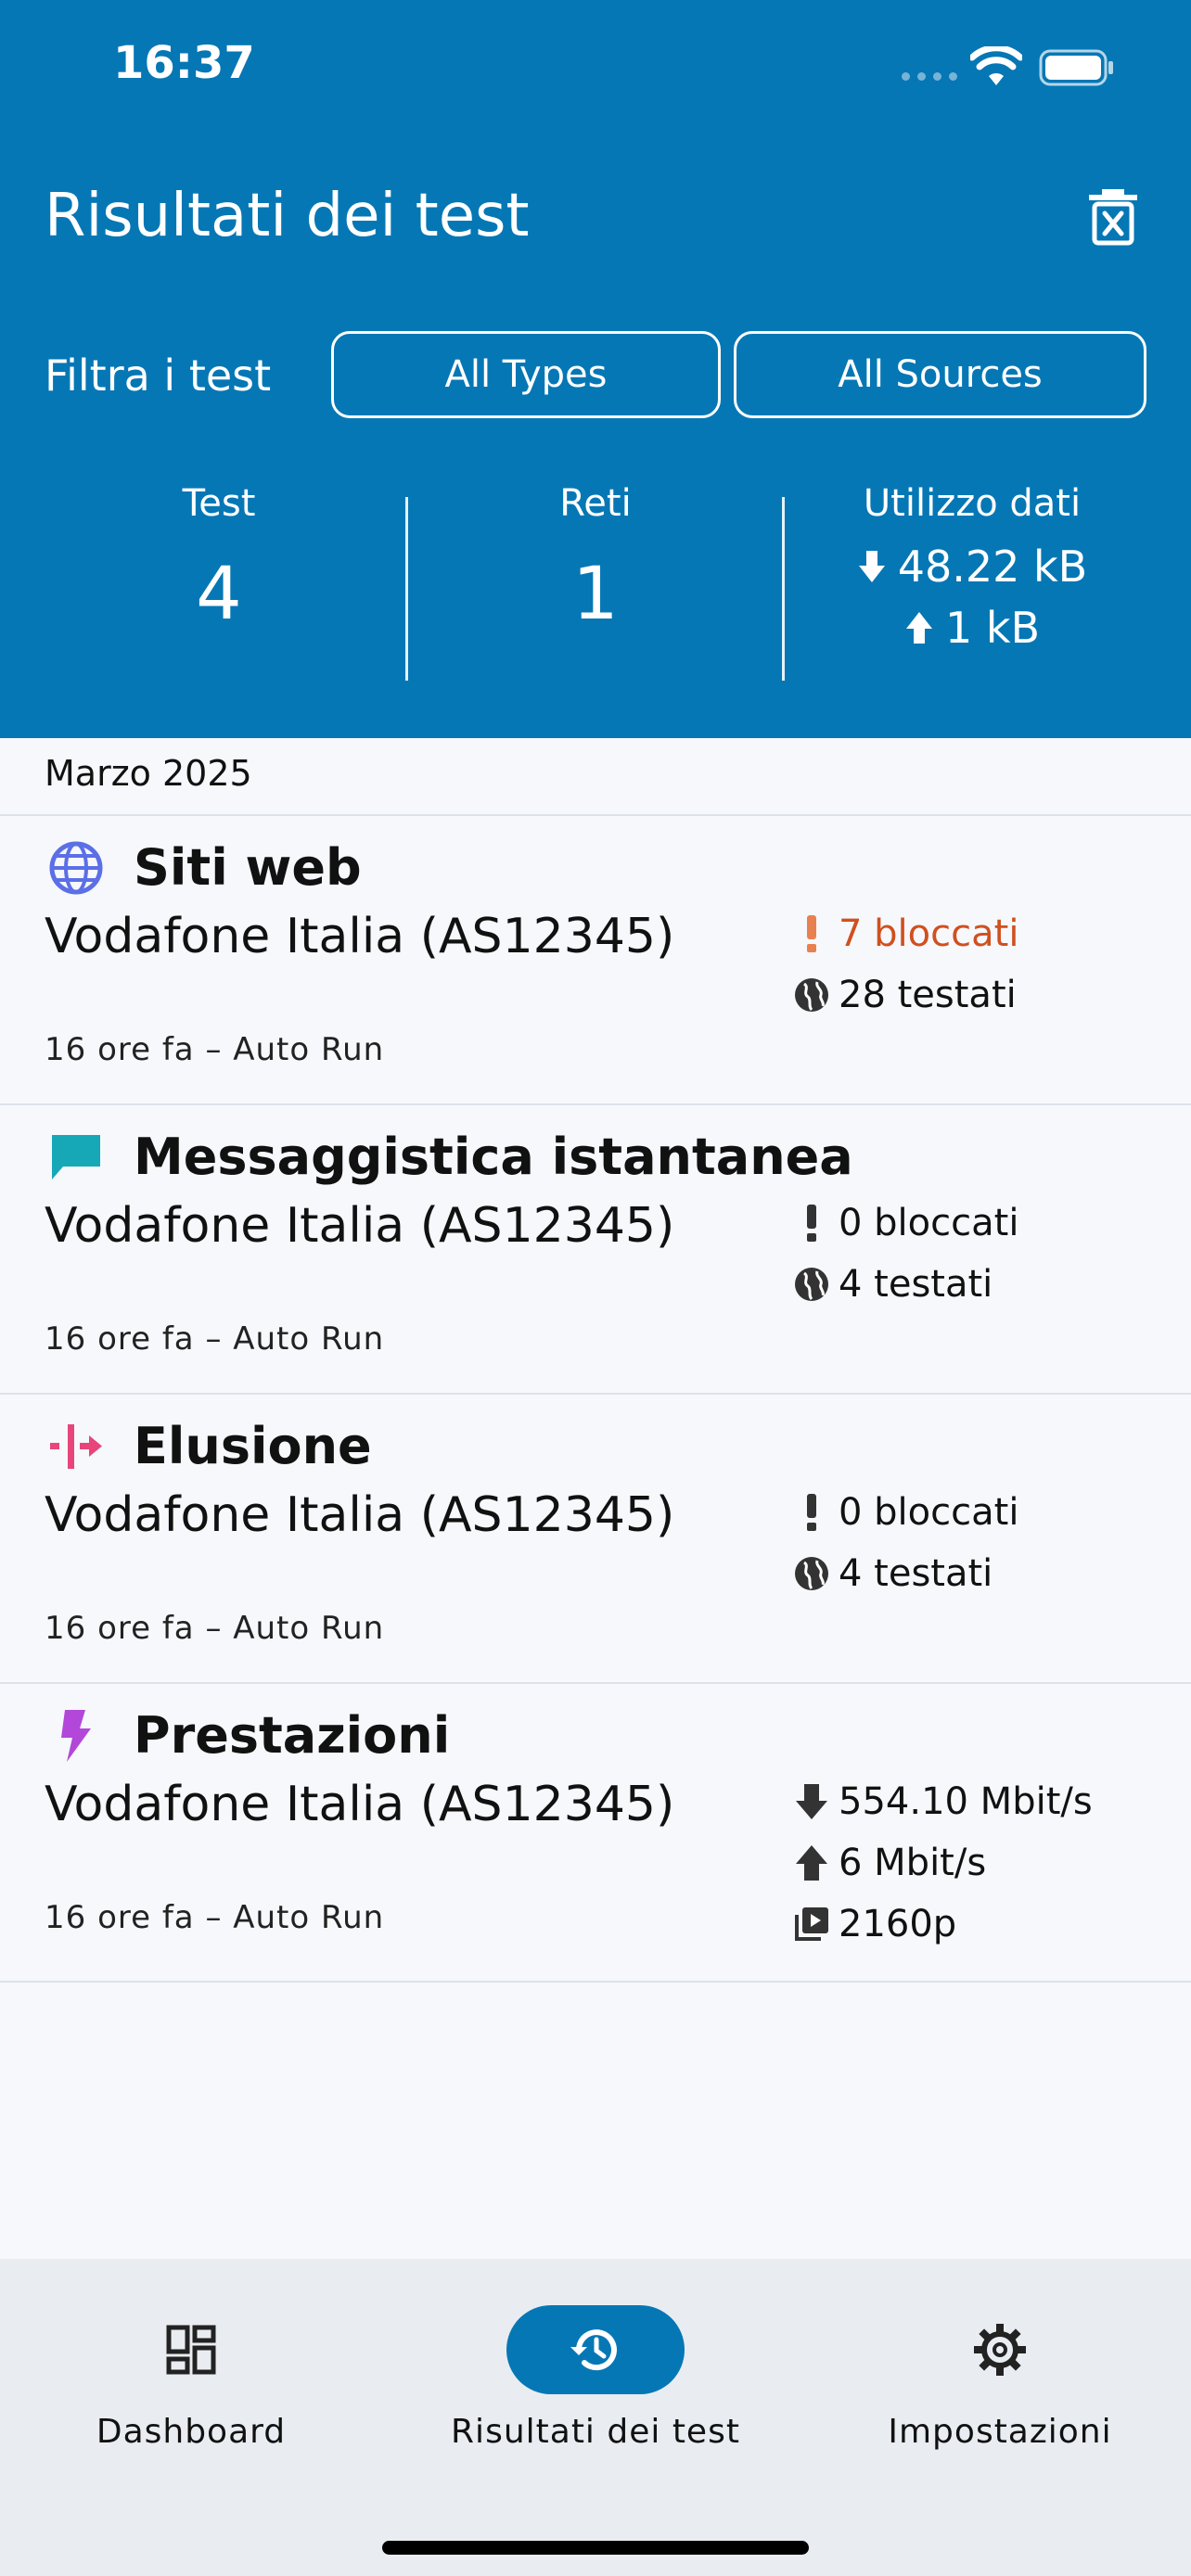  I want to click on metric-tested: 28 testati, so click(903, 995).